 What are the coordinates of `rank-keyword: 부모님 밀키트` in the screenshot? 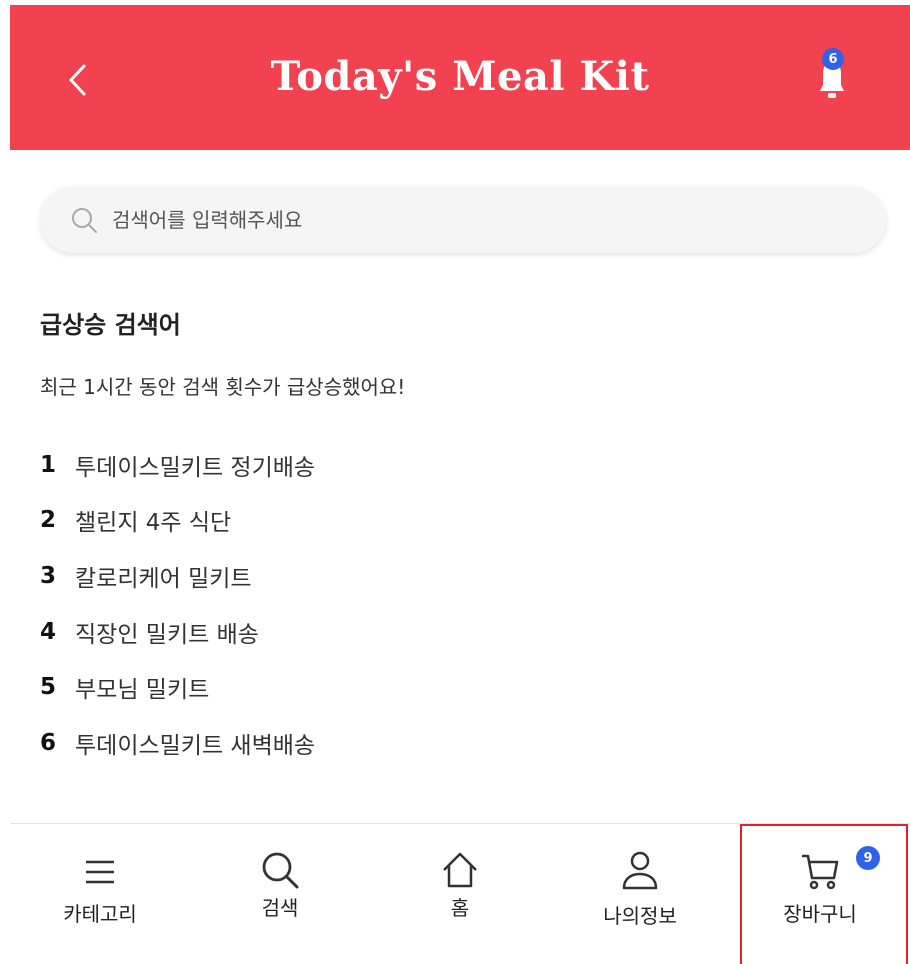 It's located at (142, 690).